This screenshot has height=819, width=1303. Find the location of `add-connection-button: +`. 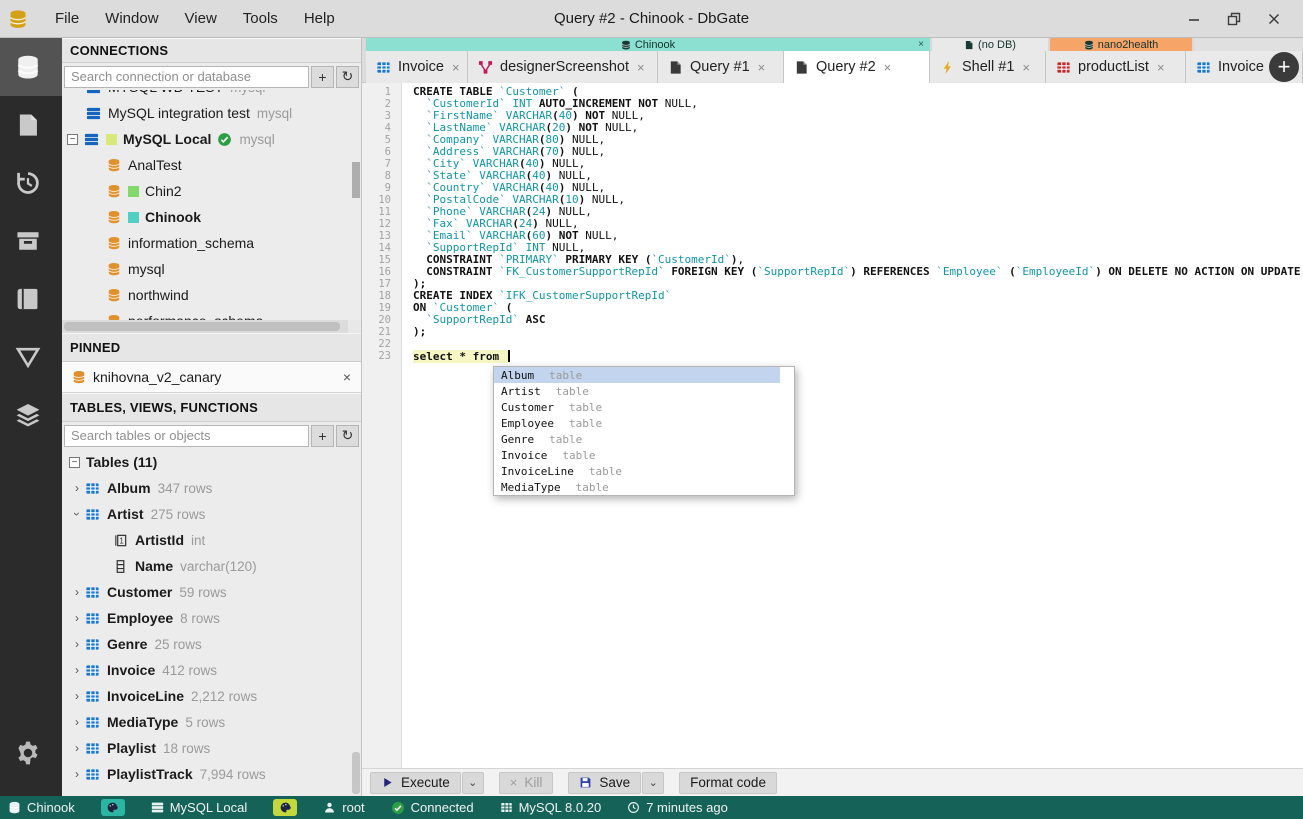

add-connection-button: + is located at coordinates (322, 76).